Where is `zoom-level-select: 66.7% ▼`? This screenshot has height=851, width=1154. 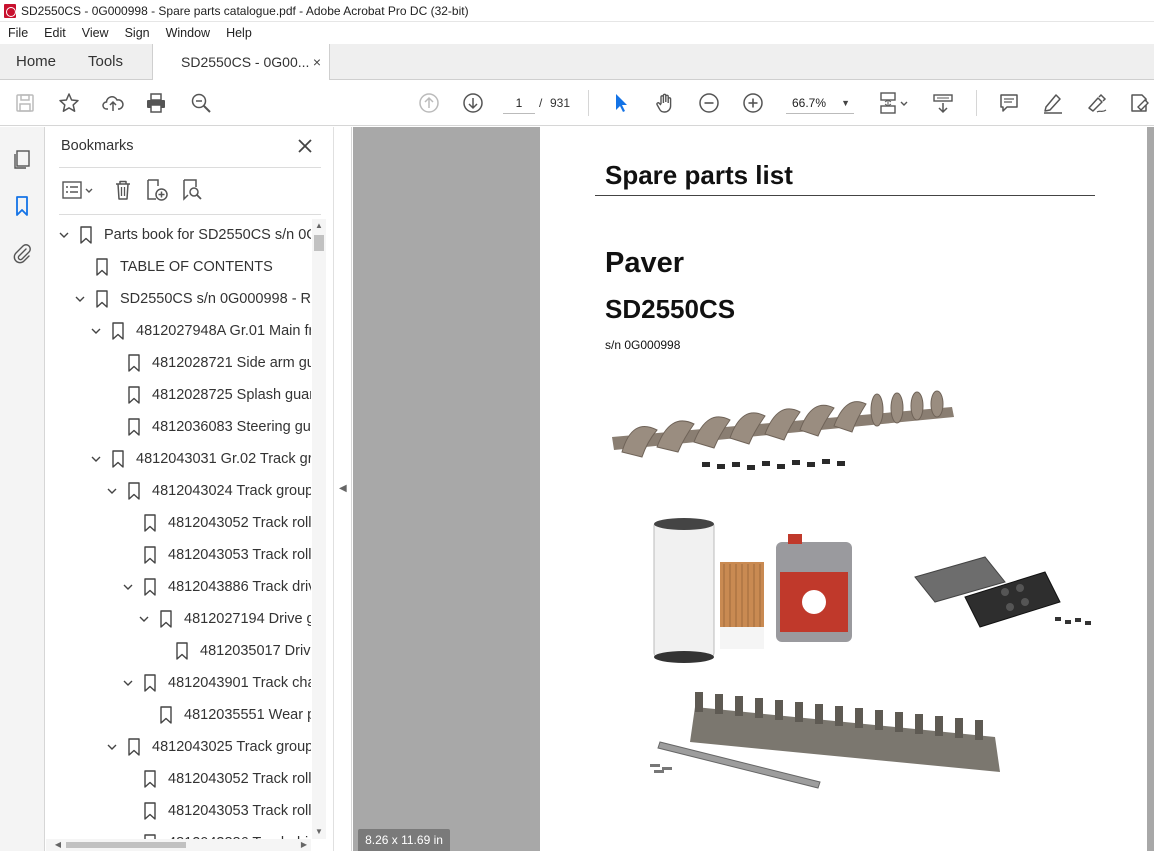
zoom-level-select: 66.7% ▼ is located at coordinates (820, 103).